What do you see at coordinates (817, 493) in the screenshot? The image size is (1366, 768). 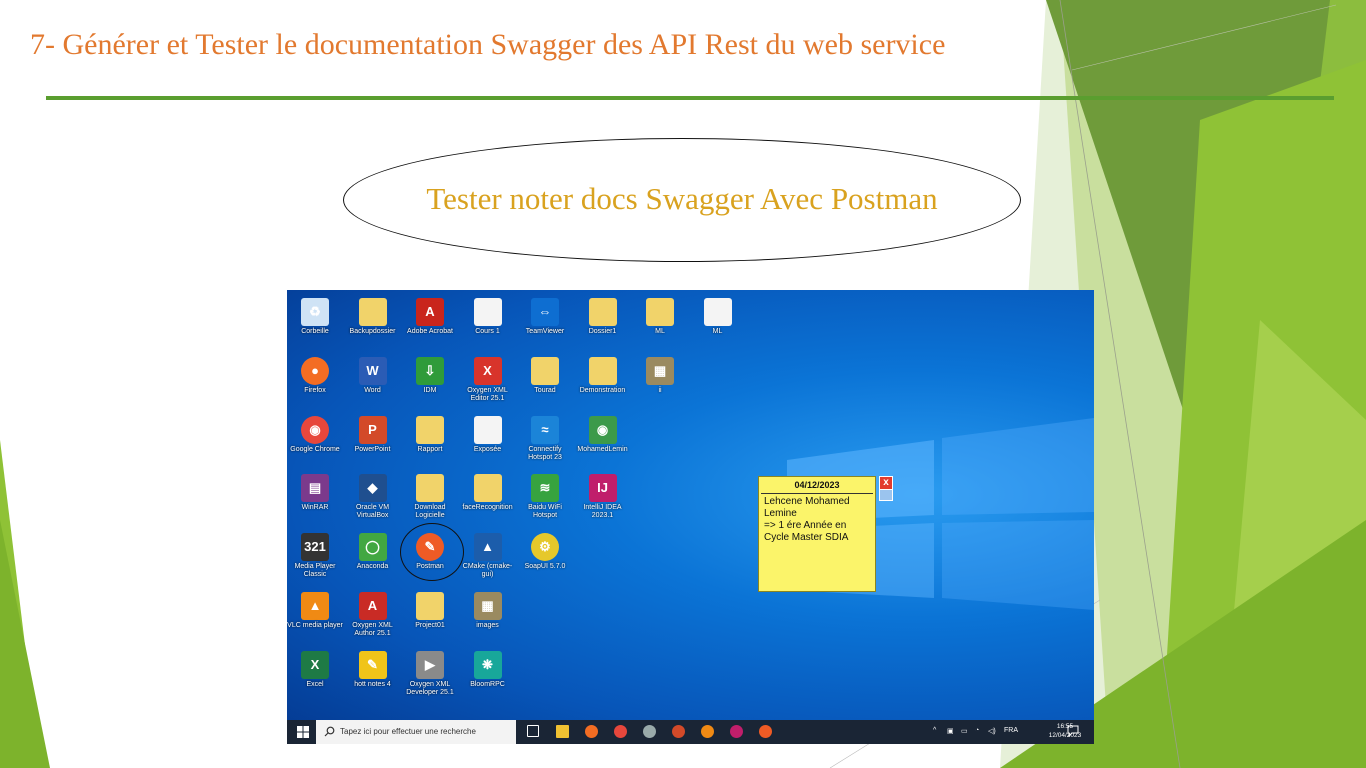 I see `sticky-note-divider` at bounding box center [817, 493].